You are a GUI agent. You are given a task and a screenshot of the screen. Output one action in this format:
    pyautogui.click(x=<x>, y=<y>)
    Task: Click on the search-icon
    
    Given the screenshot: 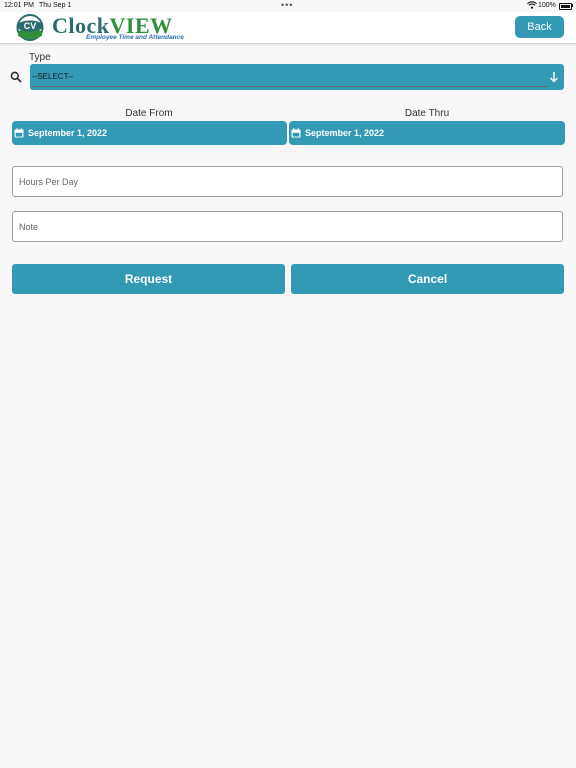 What is the action you would take?
    pyautogui.click(x=16, y=77)
    